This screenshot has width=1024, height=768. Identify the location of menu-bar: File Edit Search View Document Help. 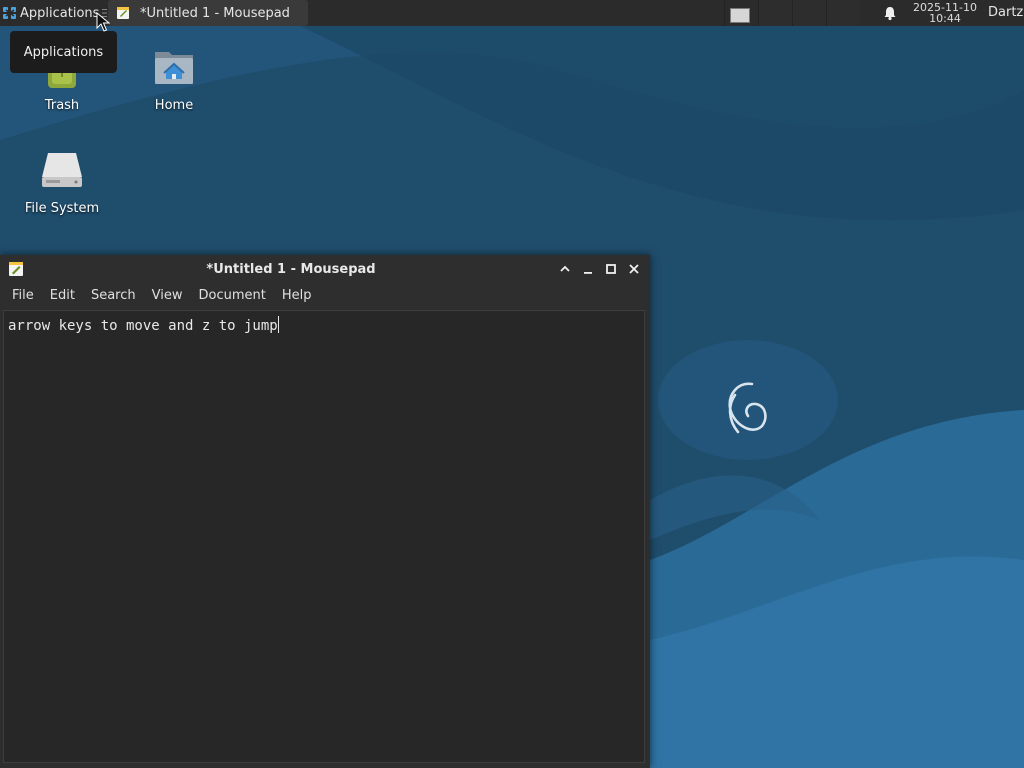
(325, 296).